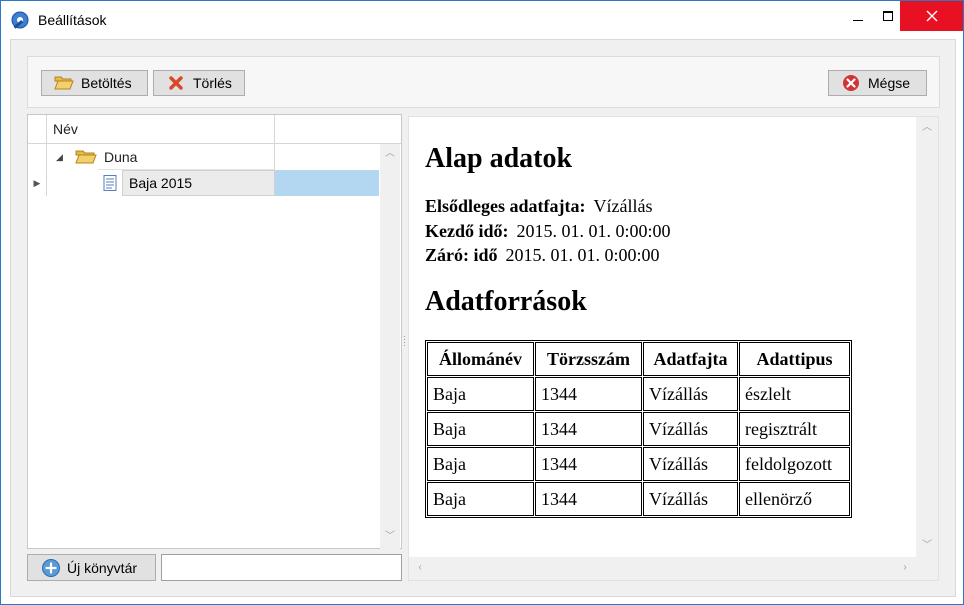 The image size is (964, 605). What do you see at coordinates (662, 568) in the screenshot?
I see `details-horizontal-scrollbar: ‹ ›` at bounding box center [662, 568].